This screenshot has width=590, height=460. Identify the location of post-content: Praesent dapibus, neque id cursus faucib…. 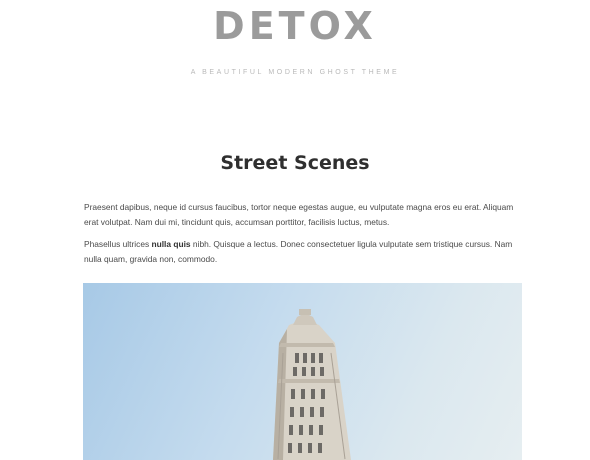
(304, 237).